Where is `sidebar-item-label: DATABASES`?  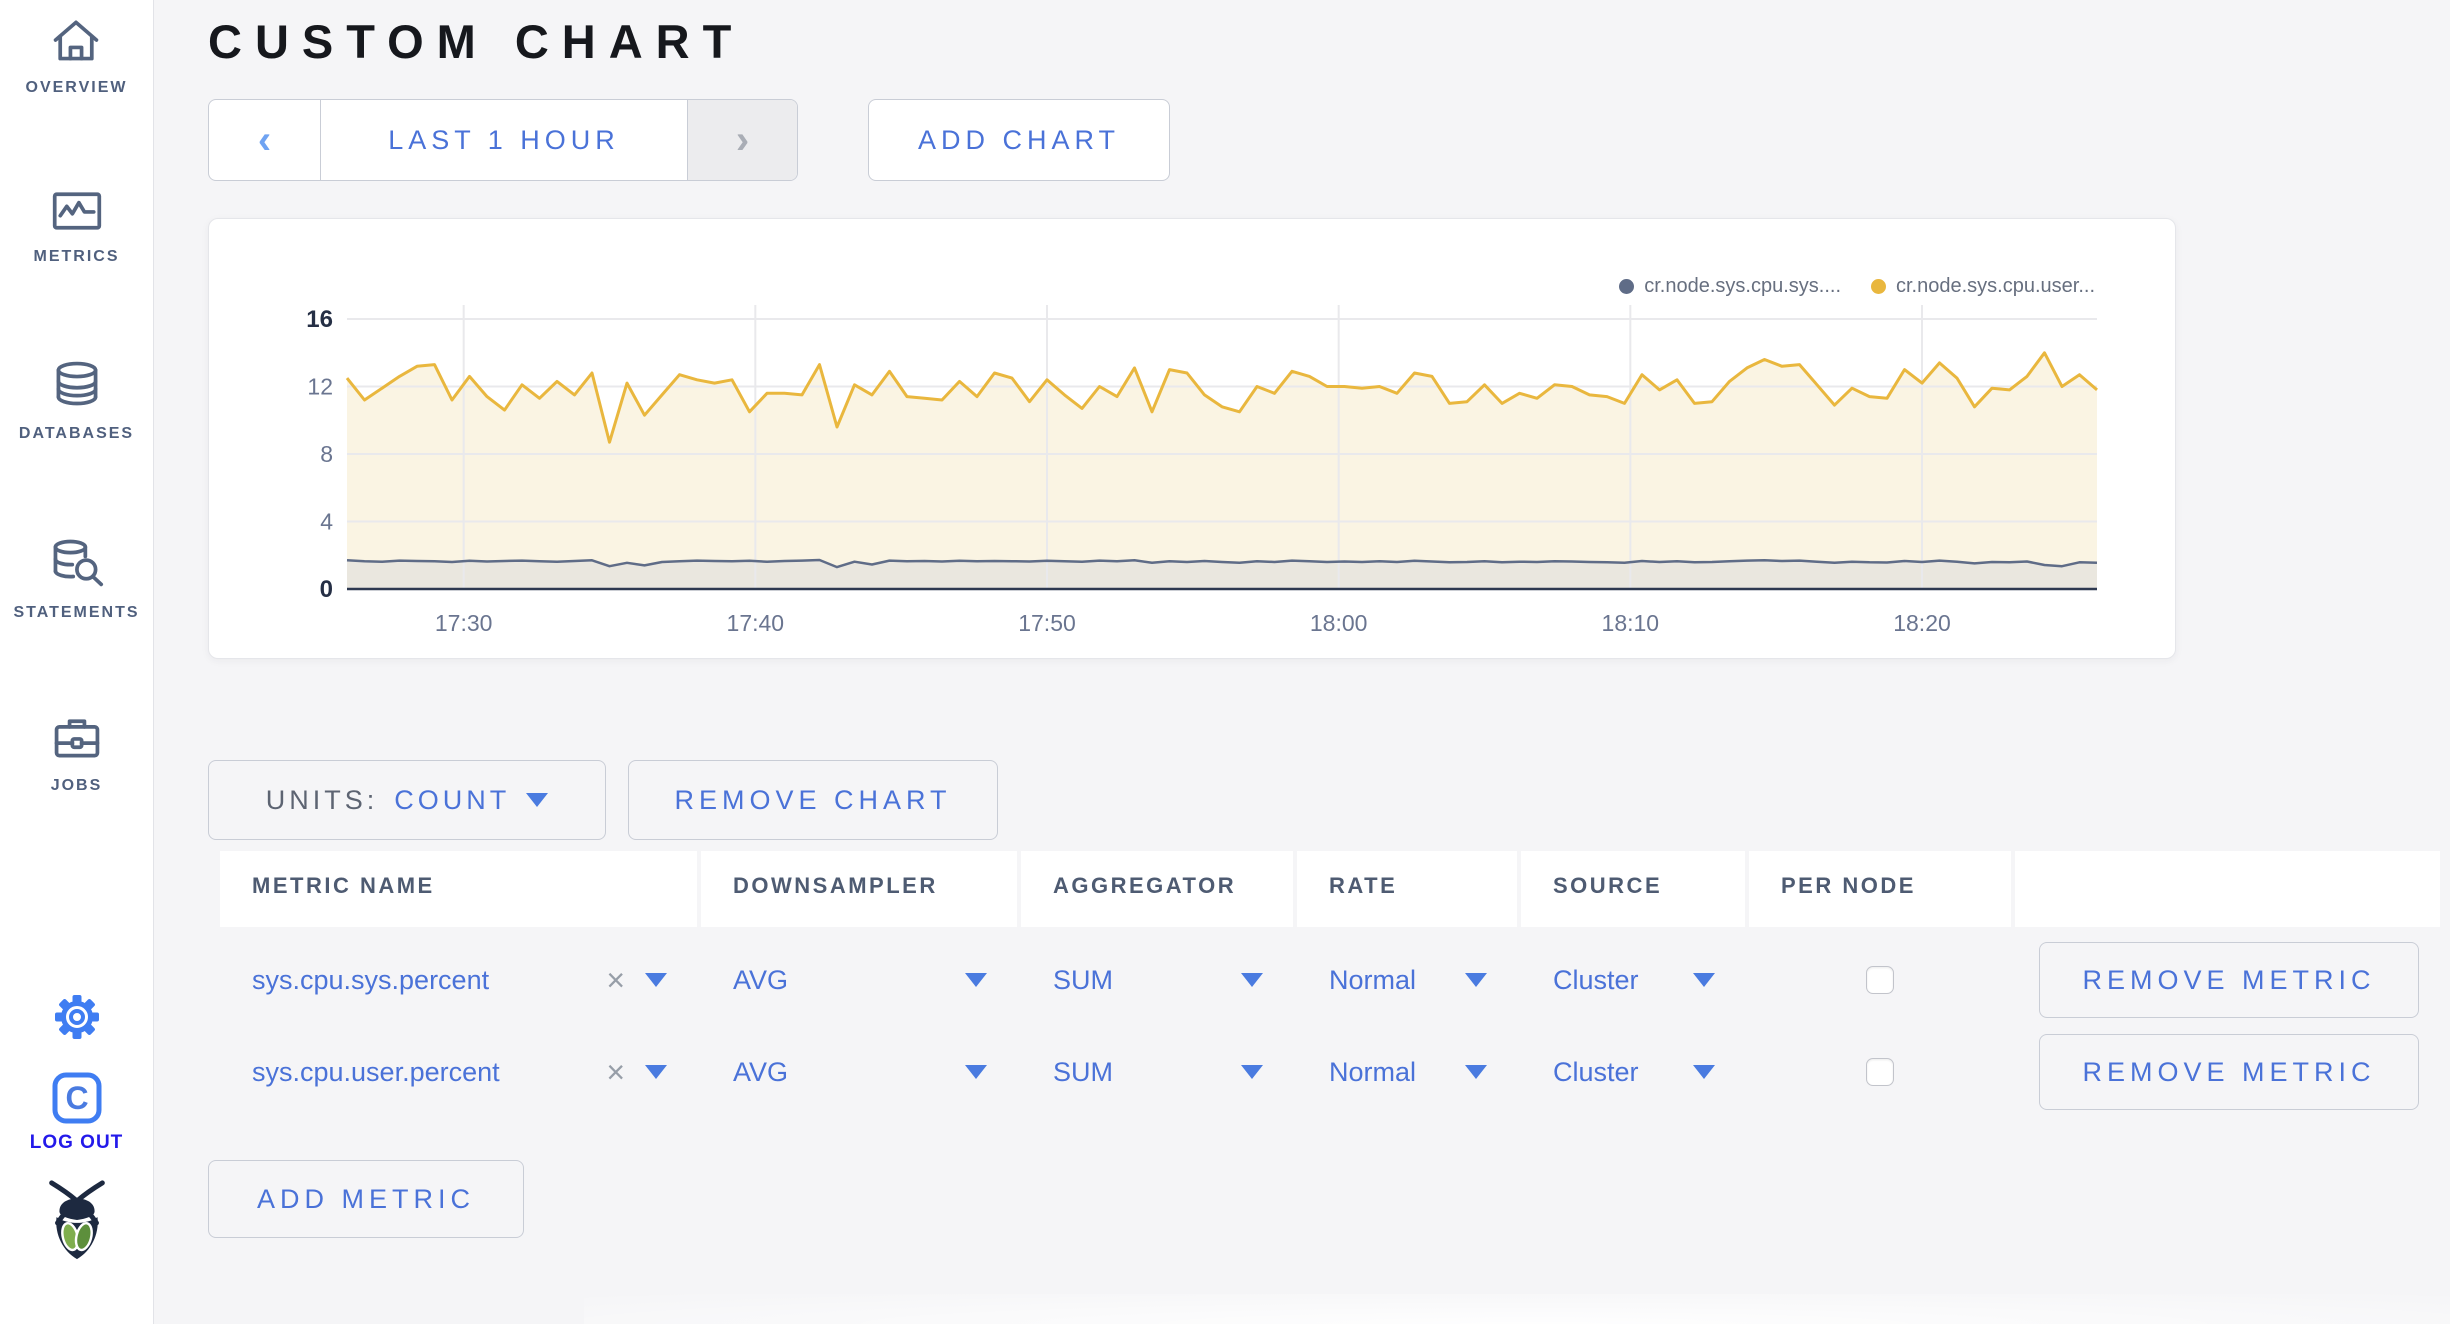
sidebar-item-label: DATABASES is located at coordinates (76, 433).